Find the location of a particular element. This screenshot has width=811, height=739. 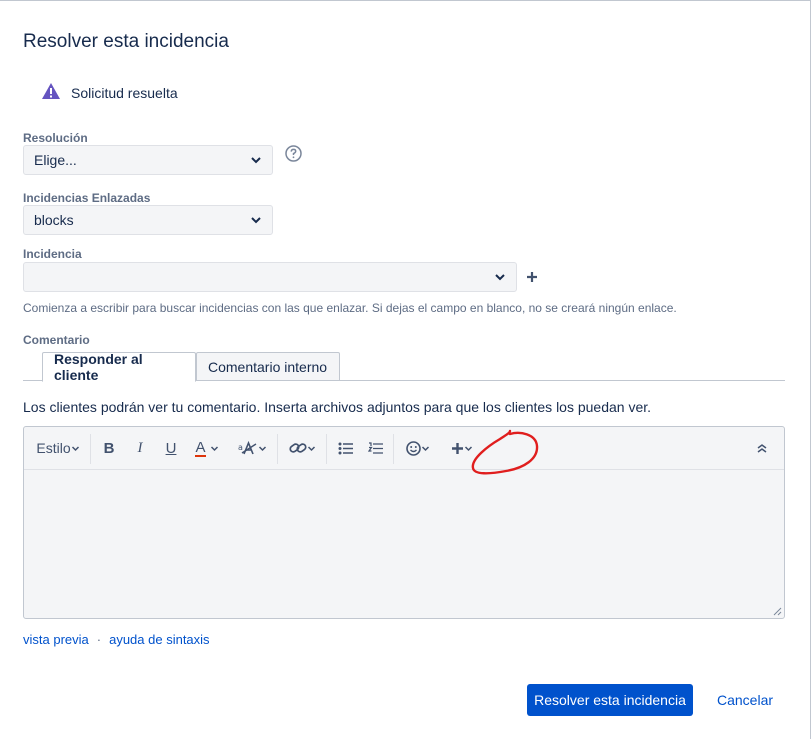

text-effects-icon: a is located at coordinates (247, 448).